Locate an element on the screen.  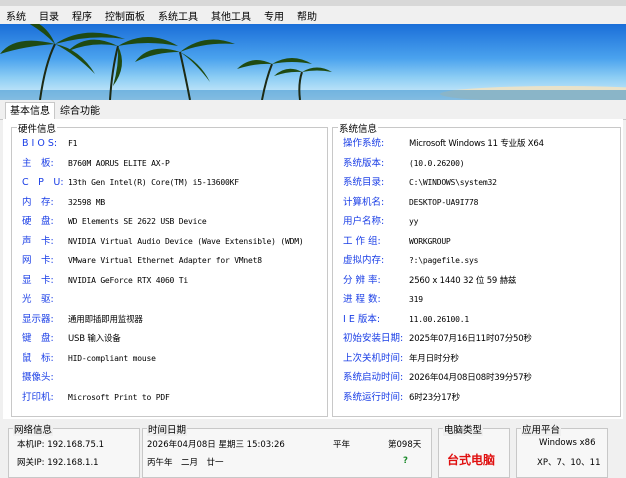
system-row: 分 辨 率: 2560 x 1440 32 位 59 赫兹 is located at coordinates (429, 281).